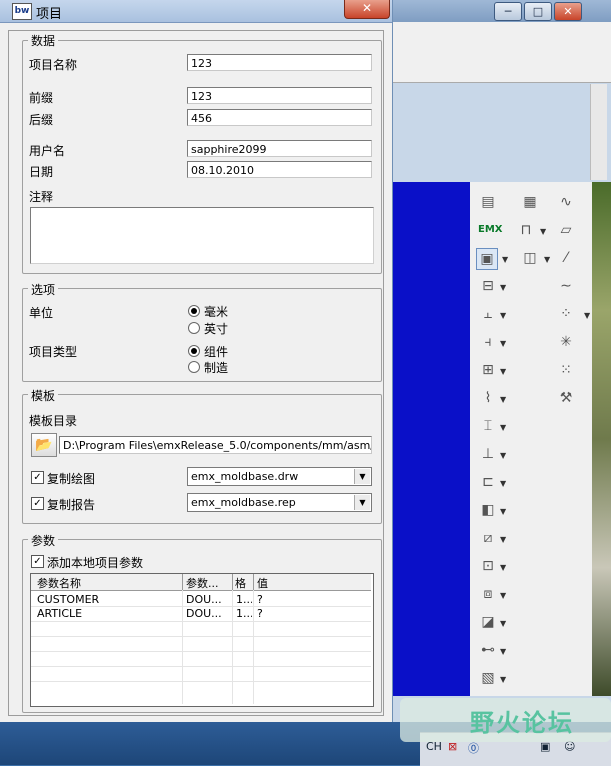  What do you see at coordinates (487, 259) in the screenshot?
I see `assembly-icon: ▣` at bounding box center [487, 259].